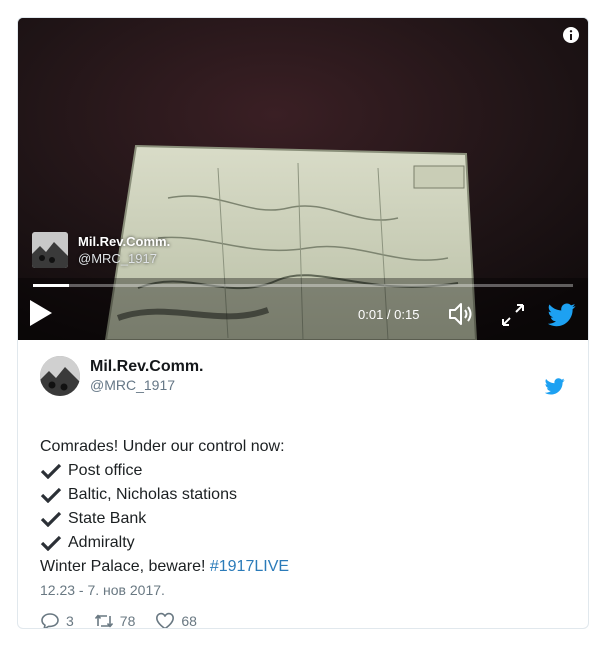 This screenshot has width=604, height=653. Describe the element at coordinates (115, 620) in the screenshot. I see `retweet-button: 78` at that location.